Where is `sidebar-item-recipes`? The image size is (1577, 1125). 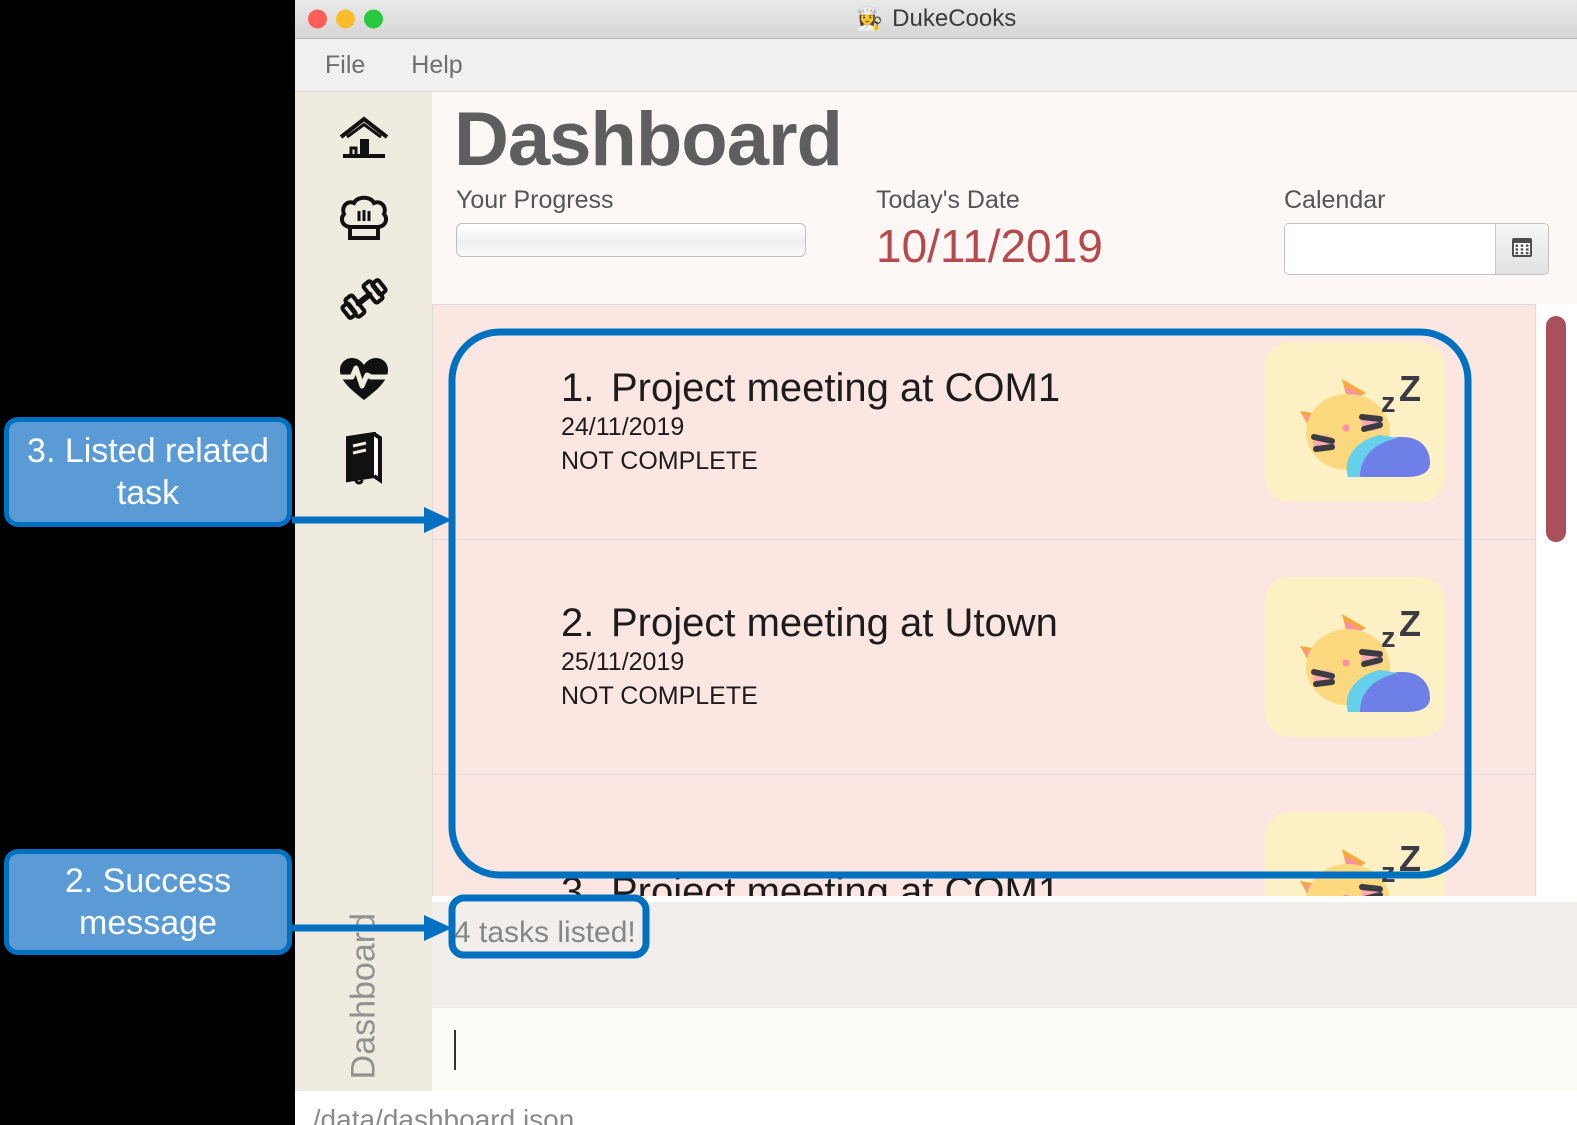 sidebar-item-recipes is located at coordinates (364, 219).